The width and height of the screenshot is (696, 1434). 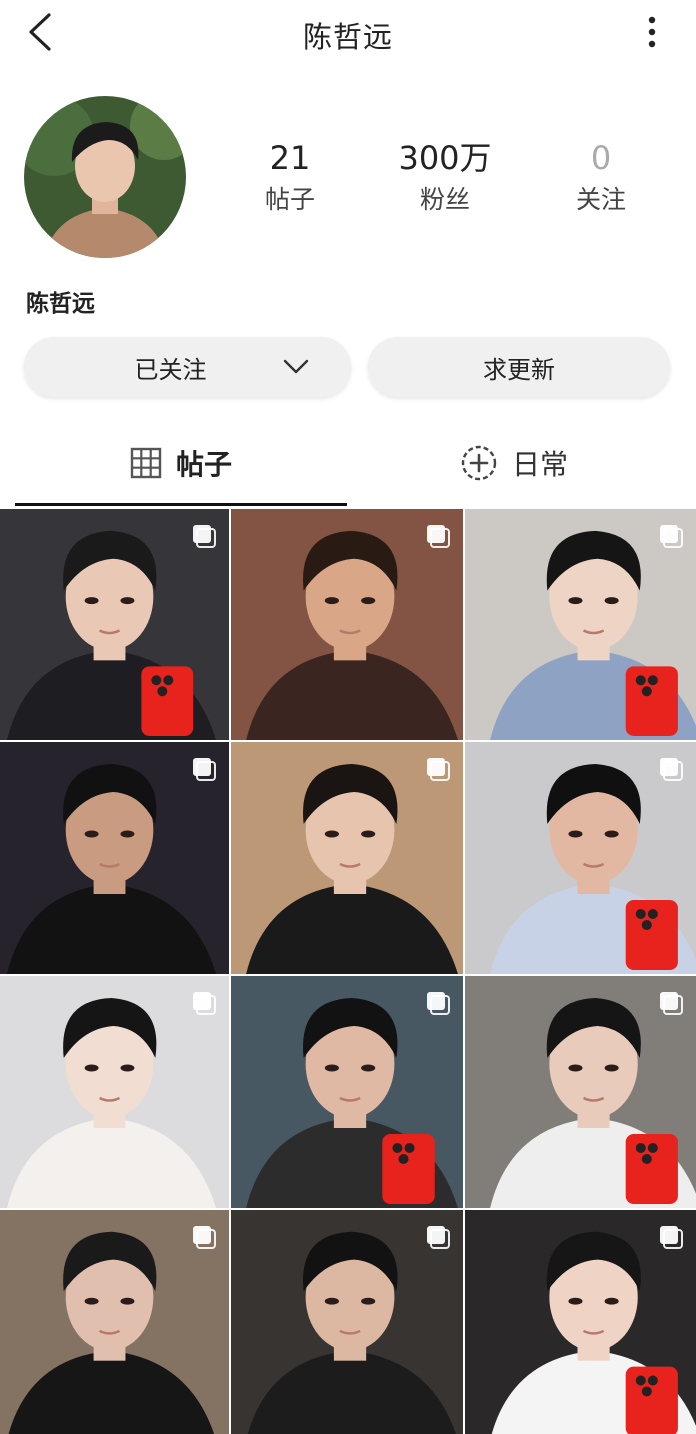 I want to click on following-button: 已关注, so click(x=187, y=367).